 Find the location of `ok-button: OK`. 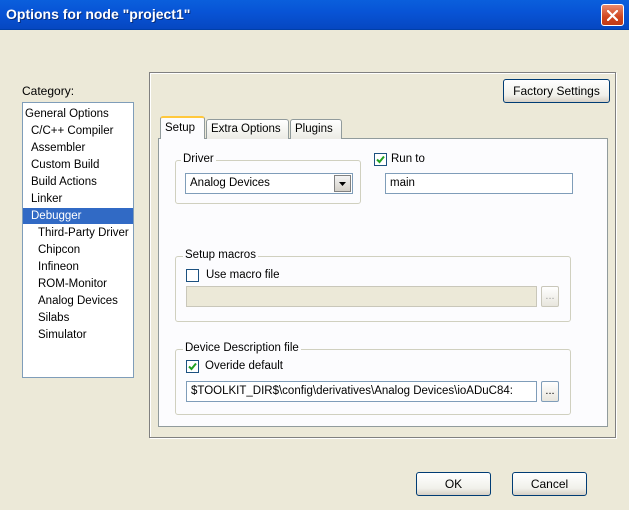

ok-button: OK is located at coordinates (453, 484).